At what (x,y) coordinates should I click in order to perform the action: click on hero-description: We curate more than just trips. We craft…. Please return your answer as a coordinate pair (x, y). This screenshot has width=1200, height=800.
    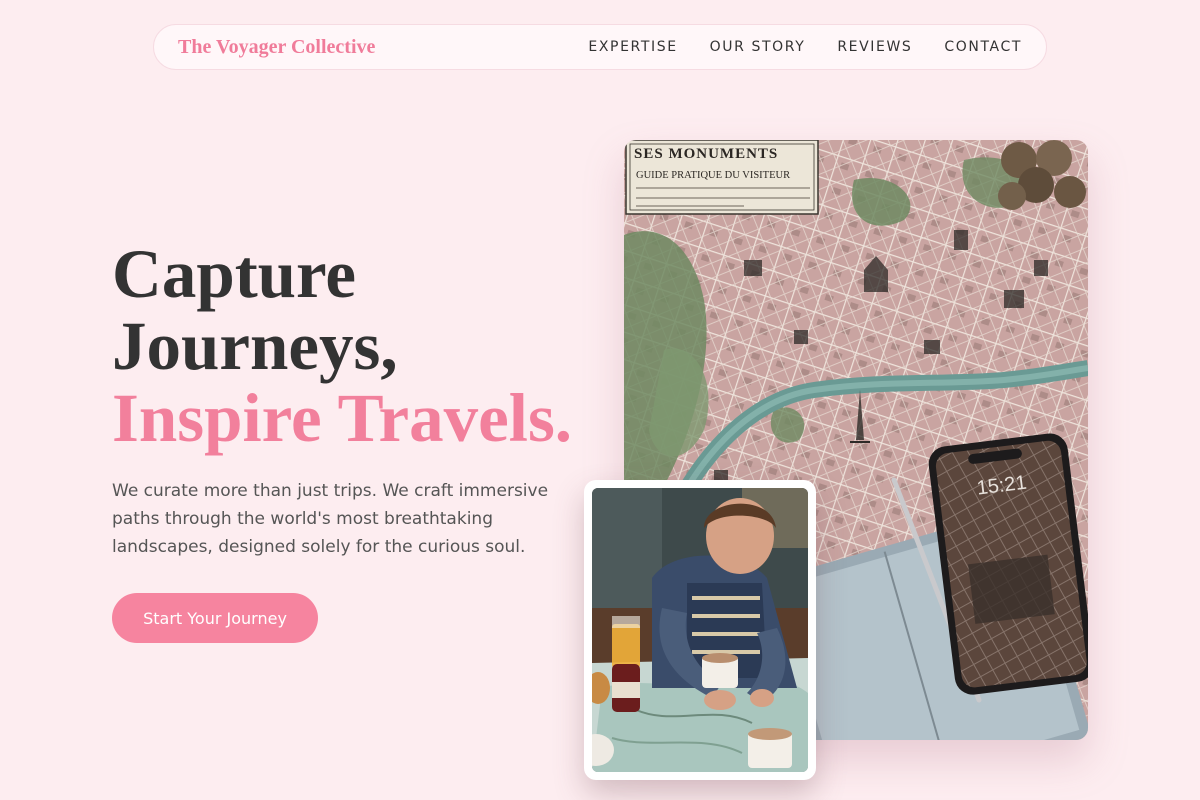
    Looking at the image, I should click on (330, 519).